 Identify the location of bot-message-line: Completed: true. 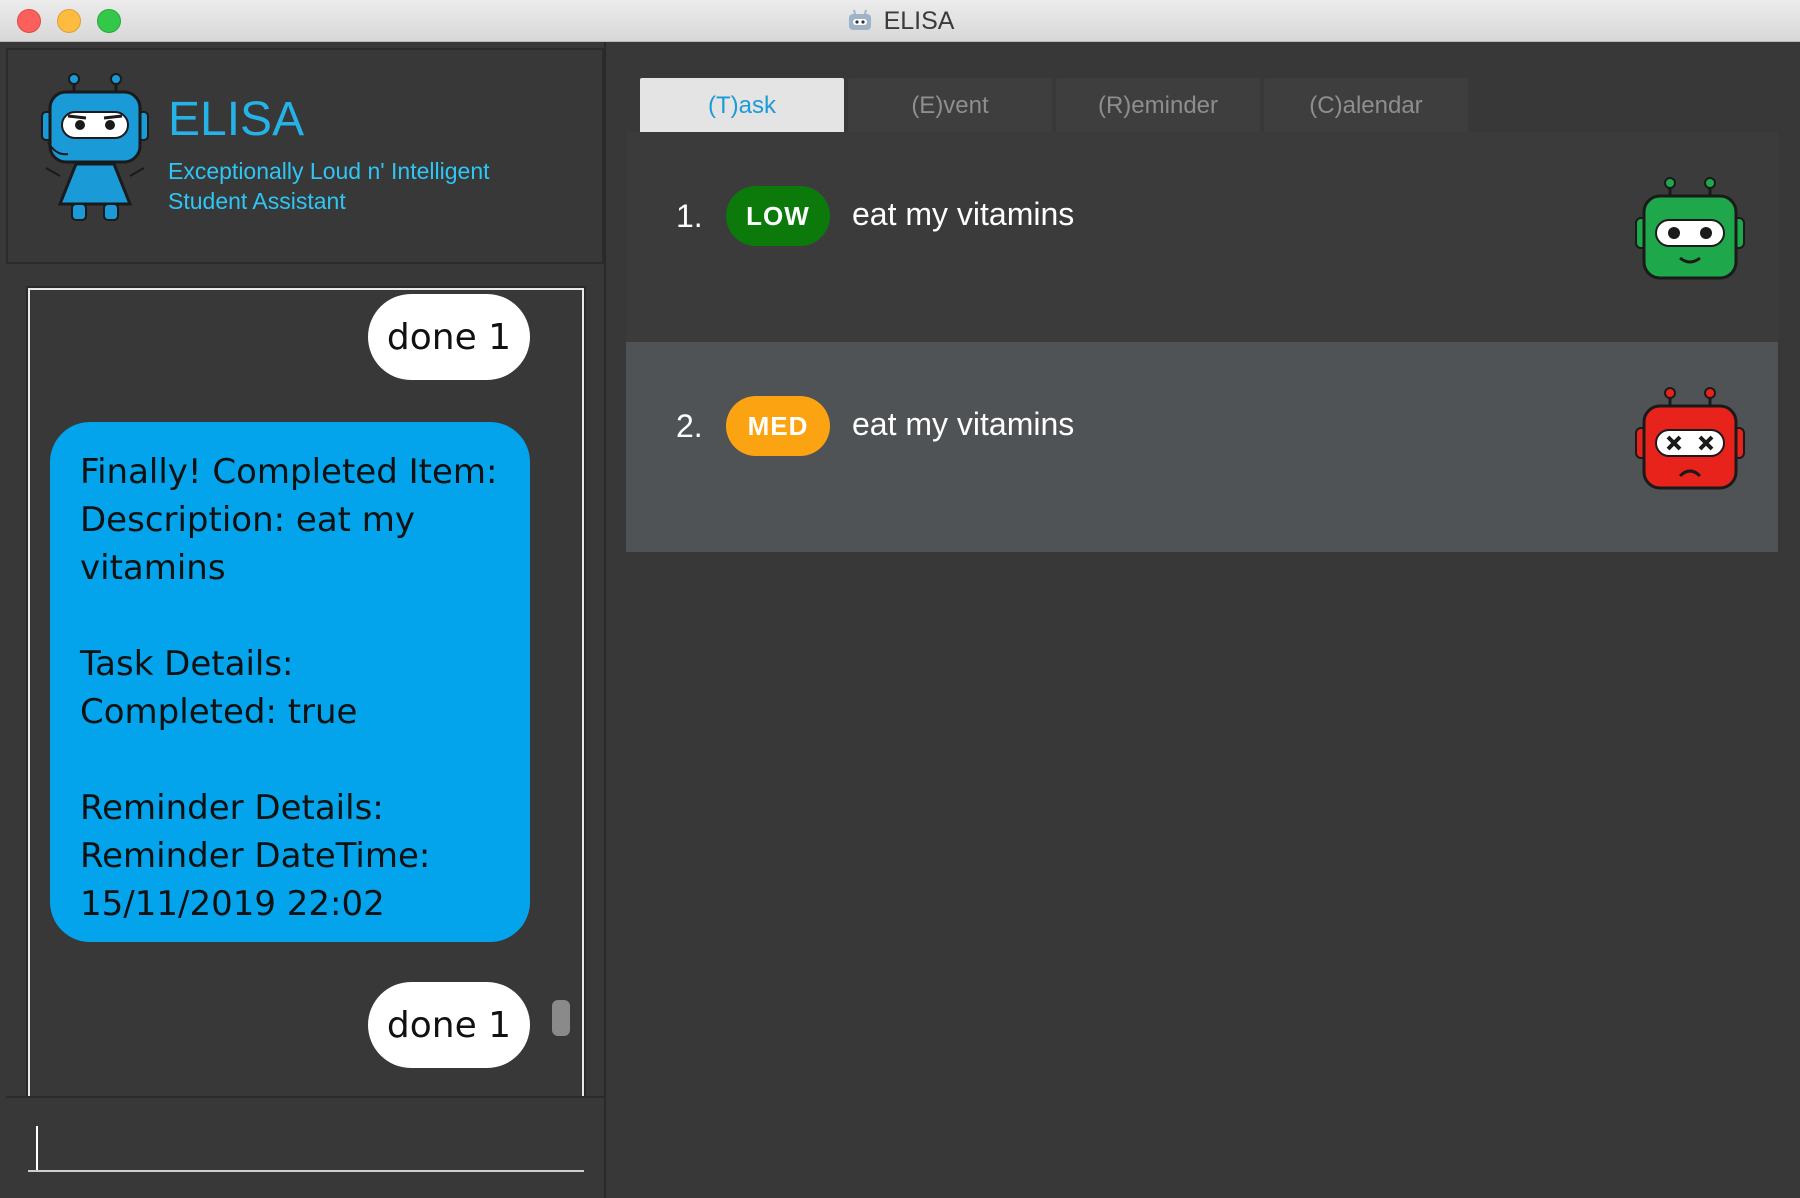
(219, 712).